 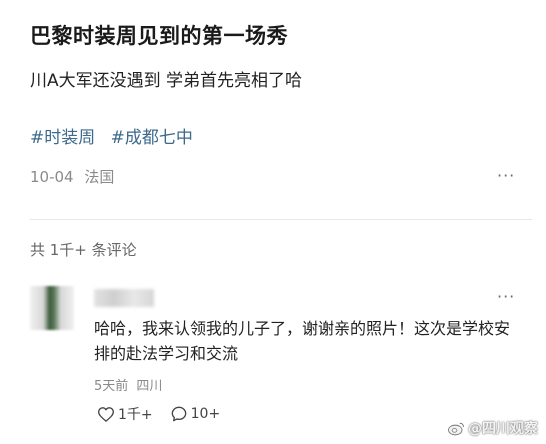 I want to click on comment-more-button: ···, so click(x=506, y=296).